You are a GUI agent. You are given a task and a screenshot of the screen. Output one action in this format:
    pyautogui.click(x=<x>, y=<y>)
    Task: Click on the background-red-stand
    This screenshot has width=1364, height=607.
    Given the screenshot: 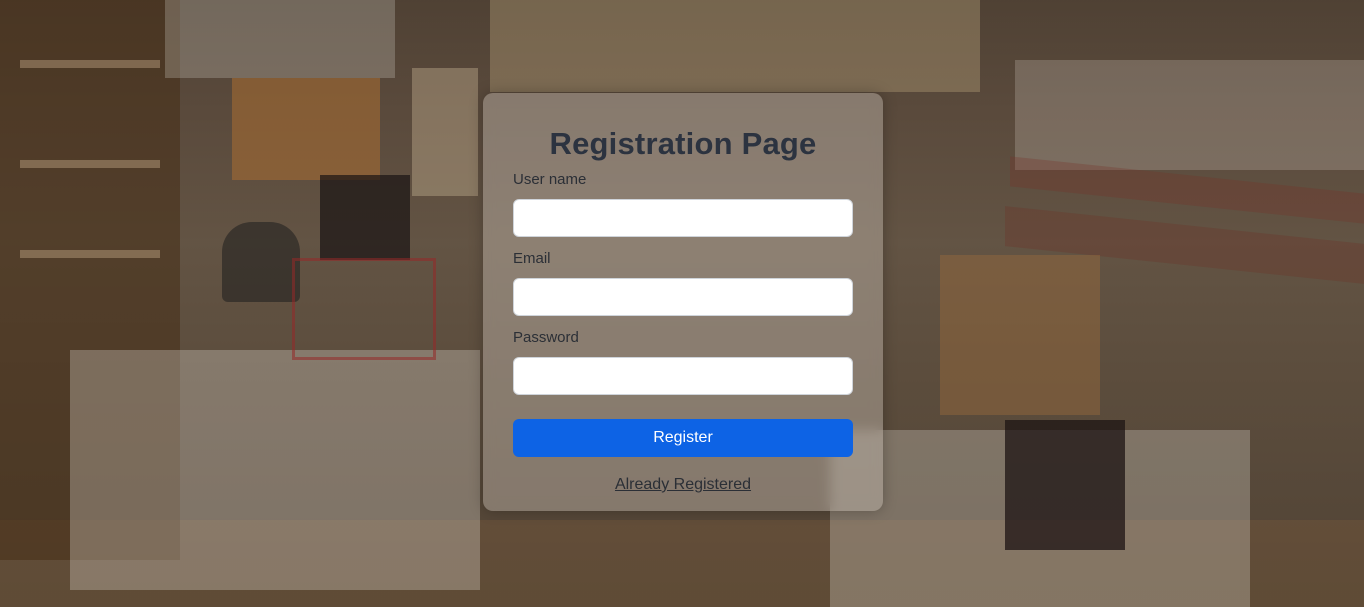 What is the action you would take?
    pyautogui.click(x=364, y=309)
    